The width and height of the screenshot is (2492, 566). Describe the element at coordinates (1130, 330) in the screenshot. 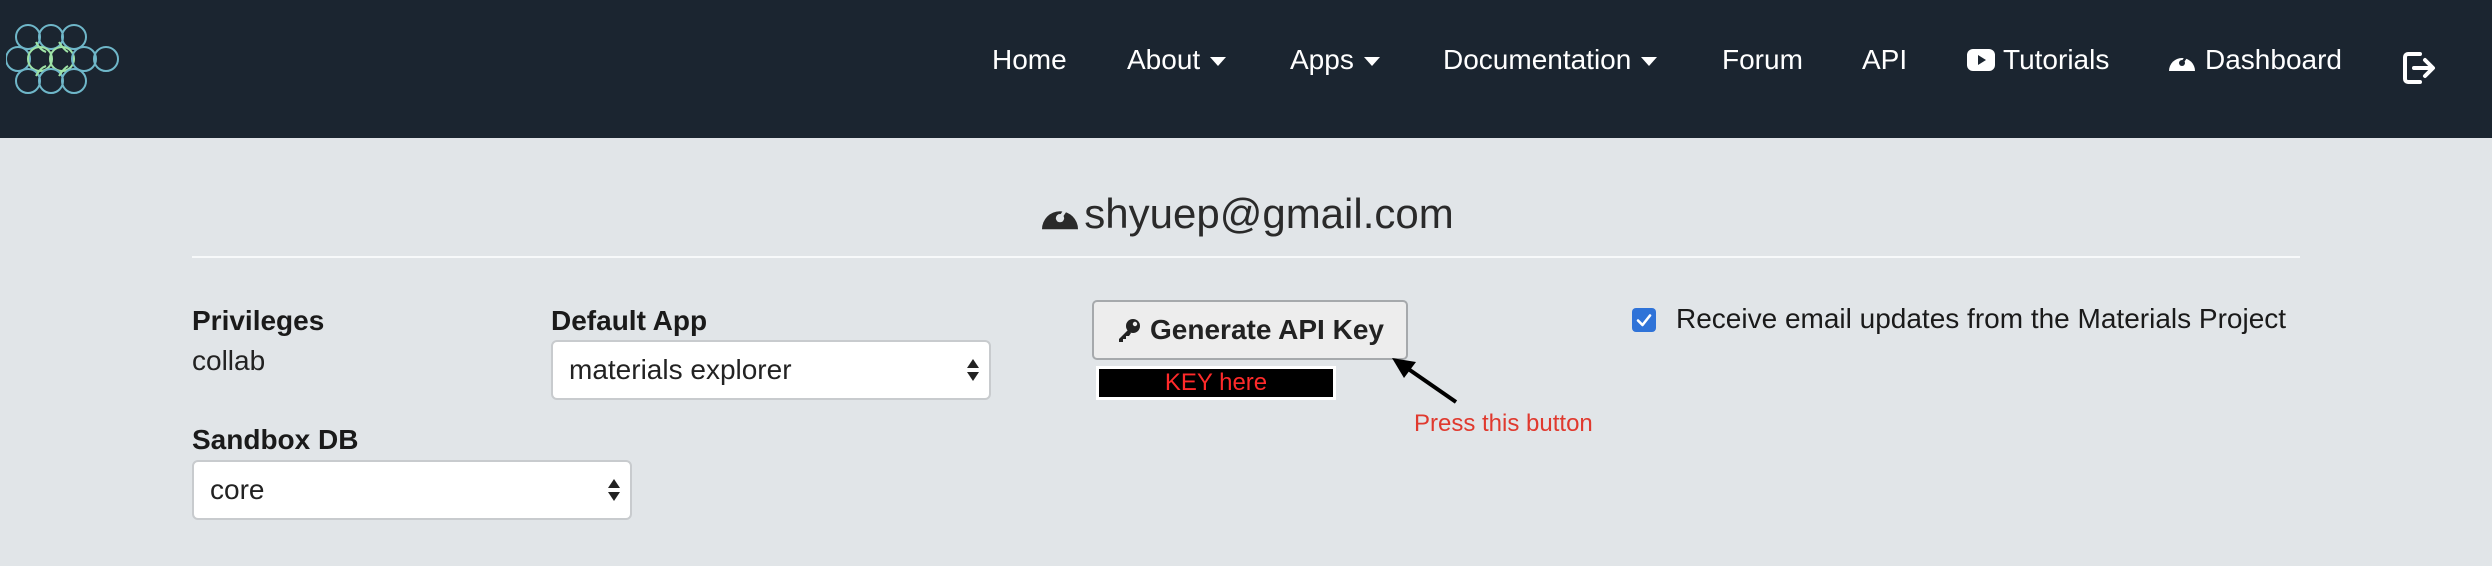

I see `key-icon` at that location.